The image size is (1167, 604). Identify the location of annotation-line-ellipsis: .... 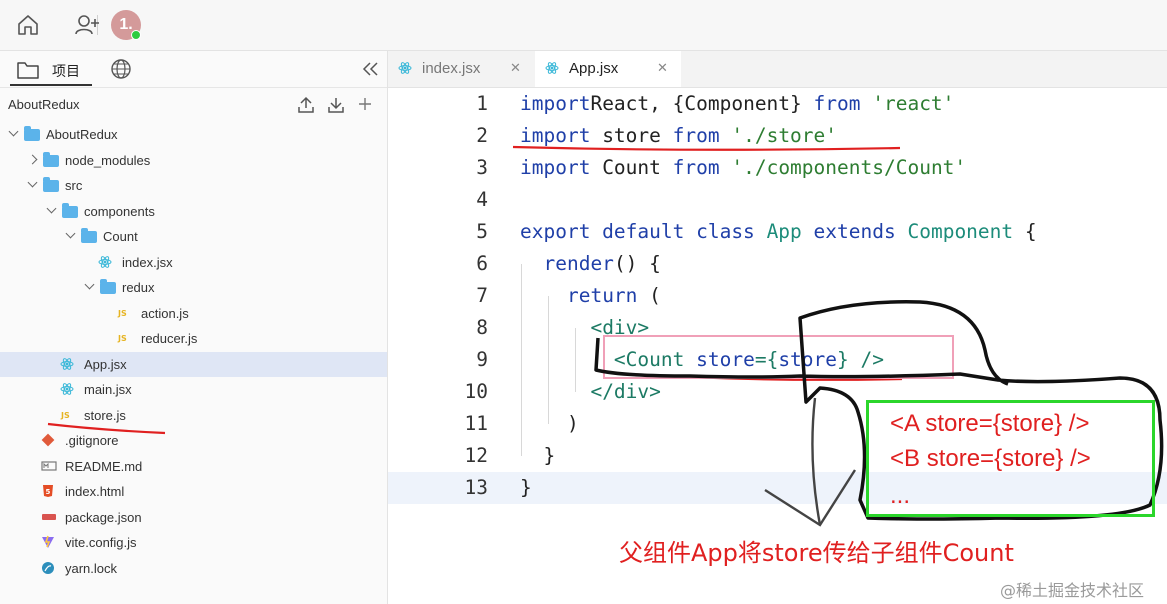
(900, 495).